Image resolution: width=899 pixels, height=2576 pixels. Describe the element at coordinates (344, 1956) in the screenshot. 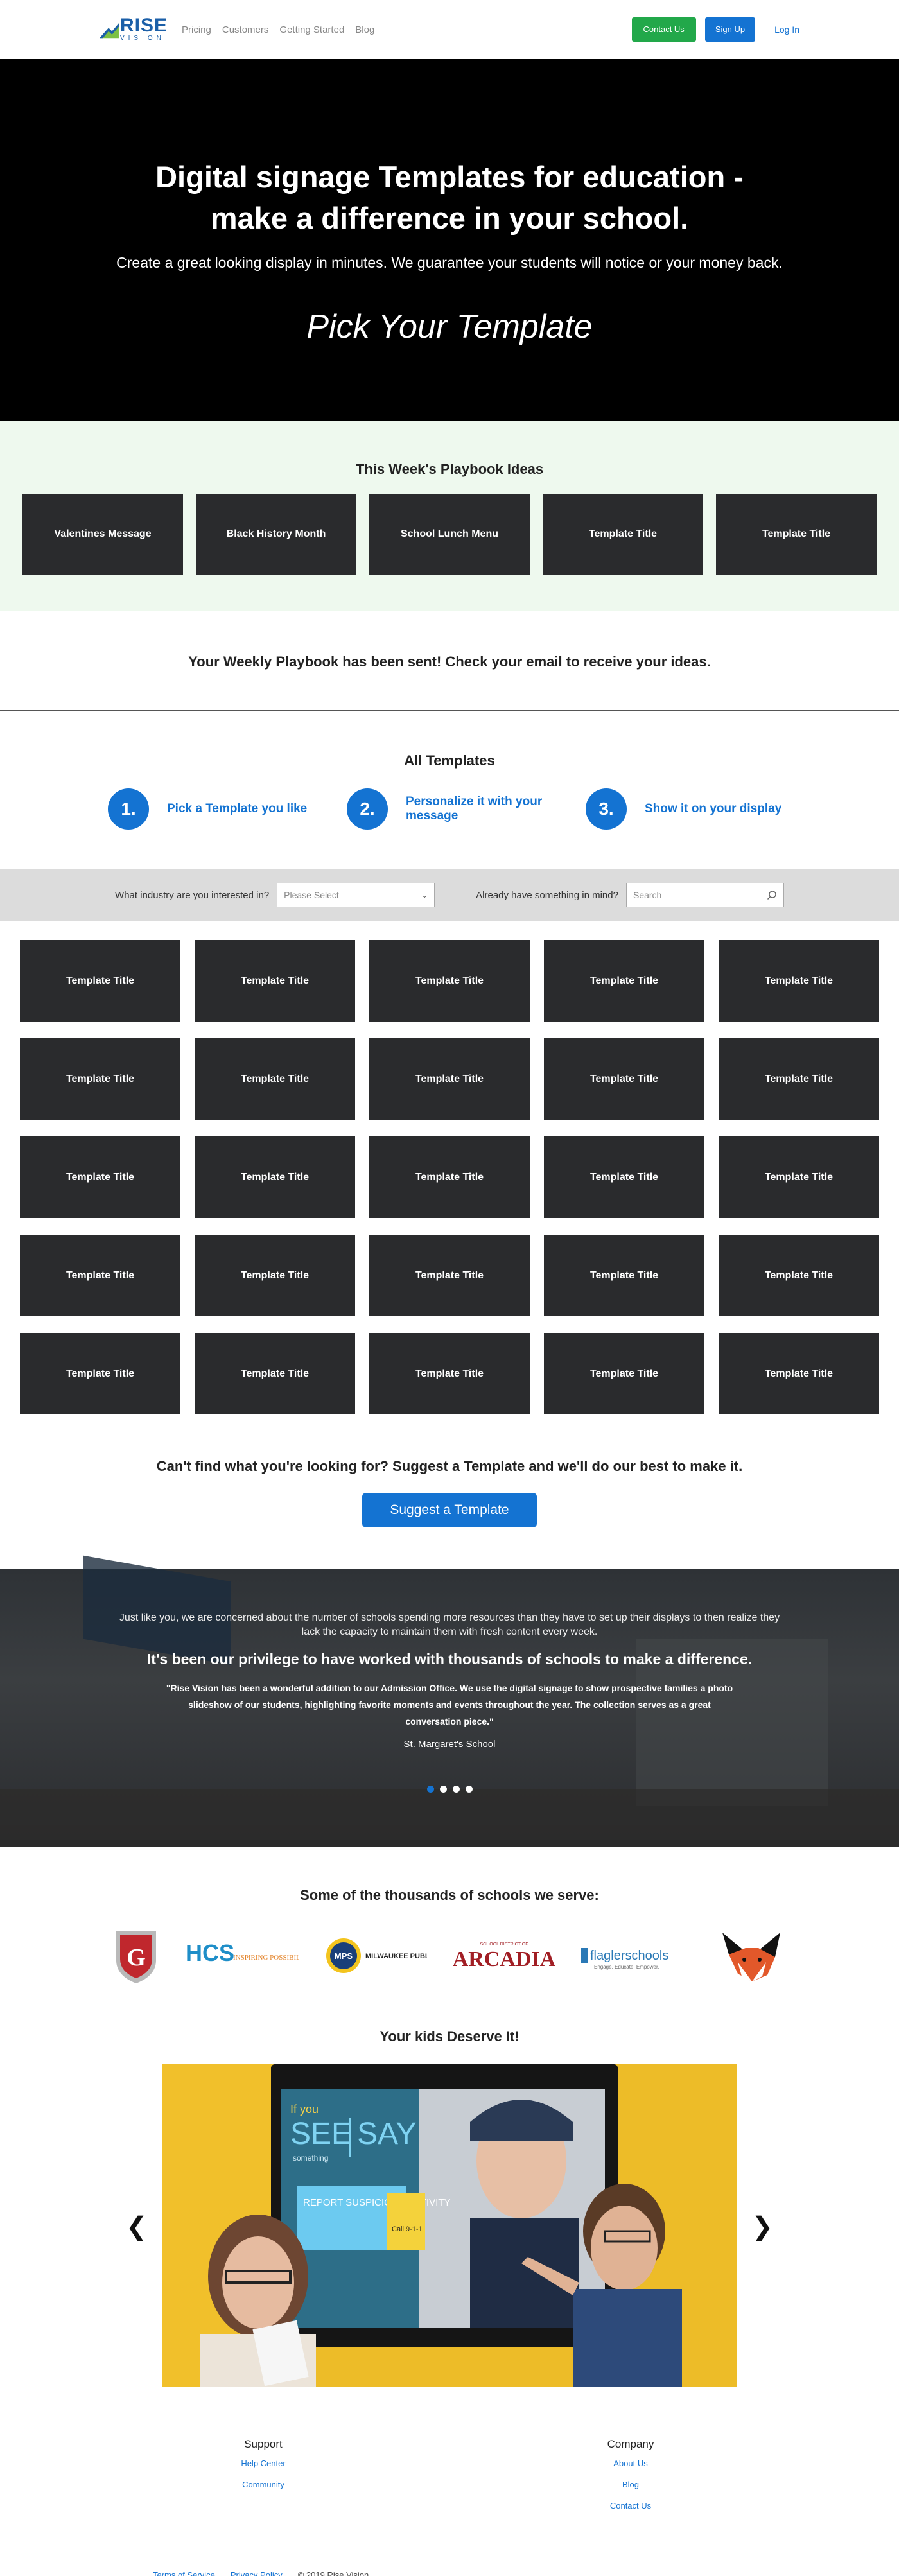

I see `svg-text: MPS` at that location.